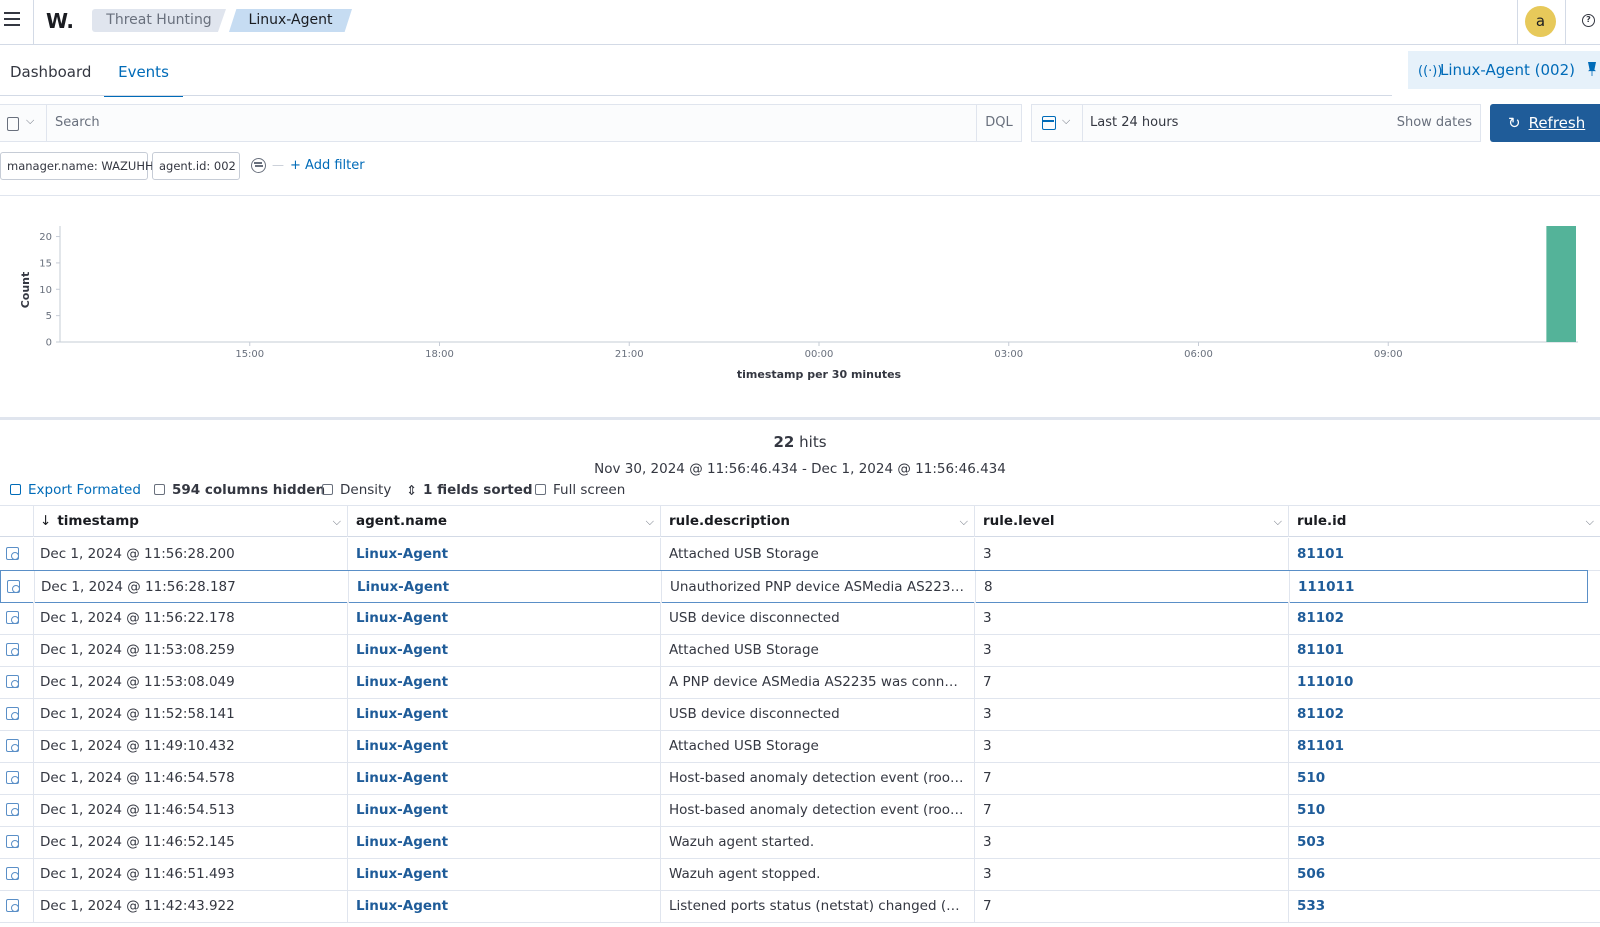  I want to click on x-tick-label: 15:00, so click(249, 354).